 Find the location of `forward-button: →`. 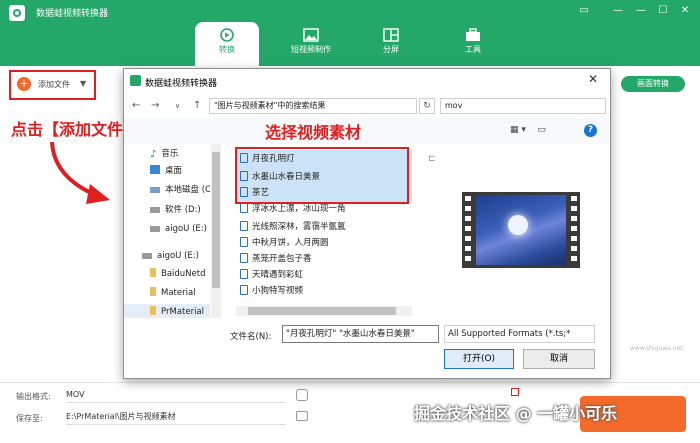

forward-button: → is located at coordinates (155, 105).